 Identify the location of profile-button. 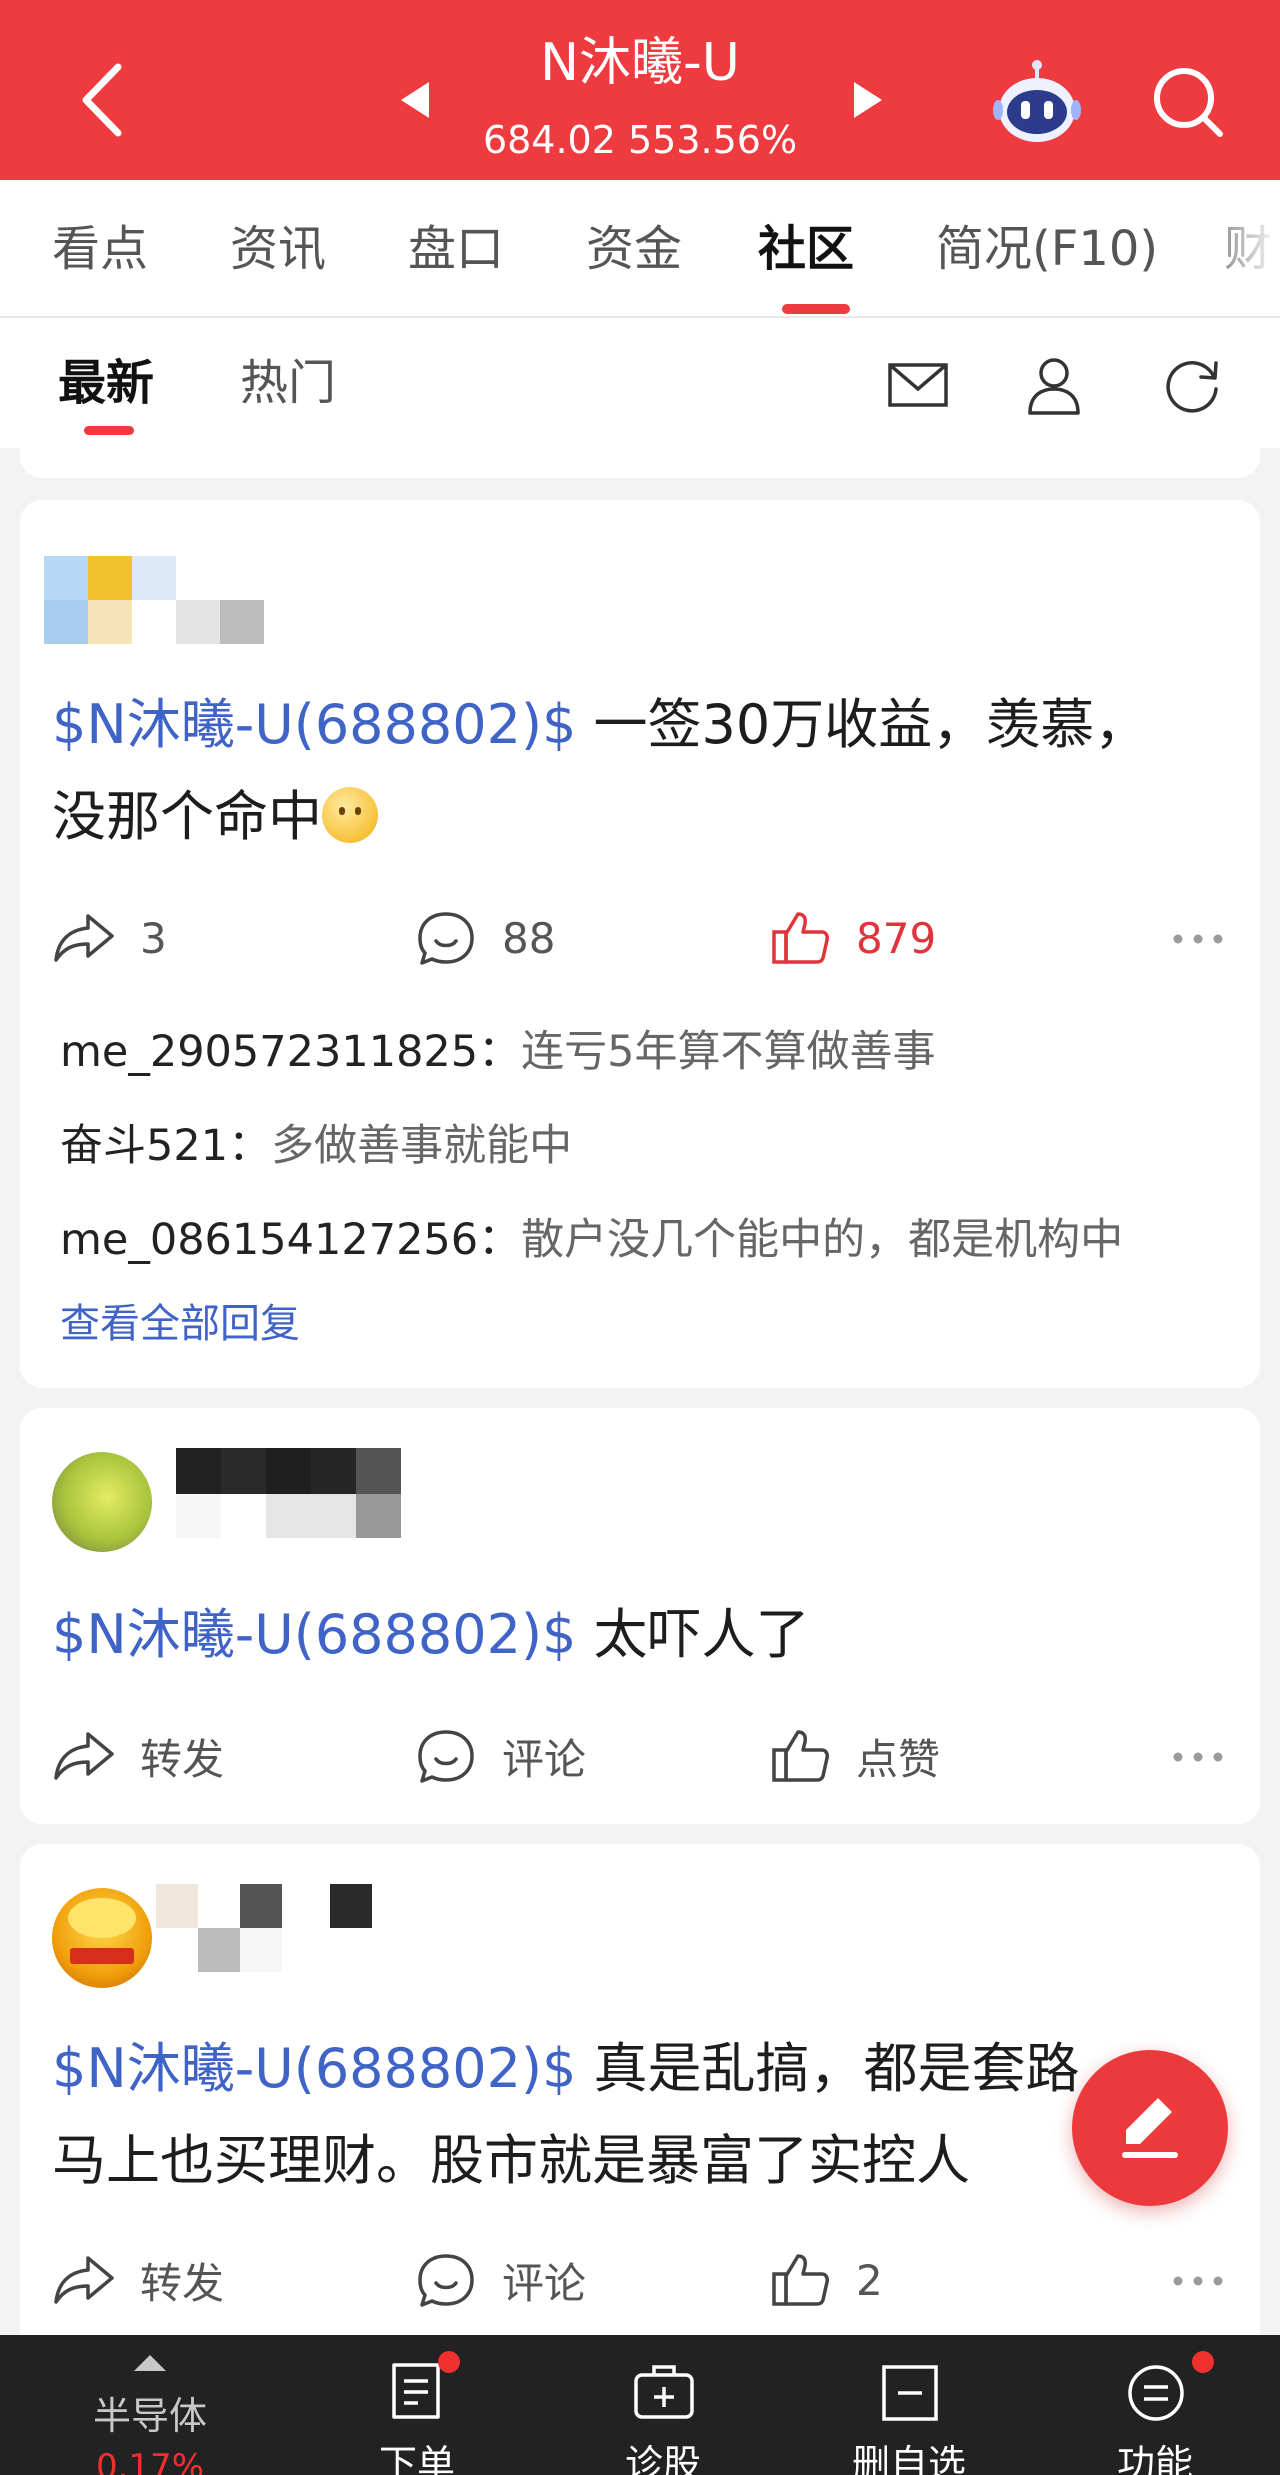
(1054, 385).